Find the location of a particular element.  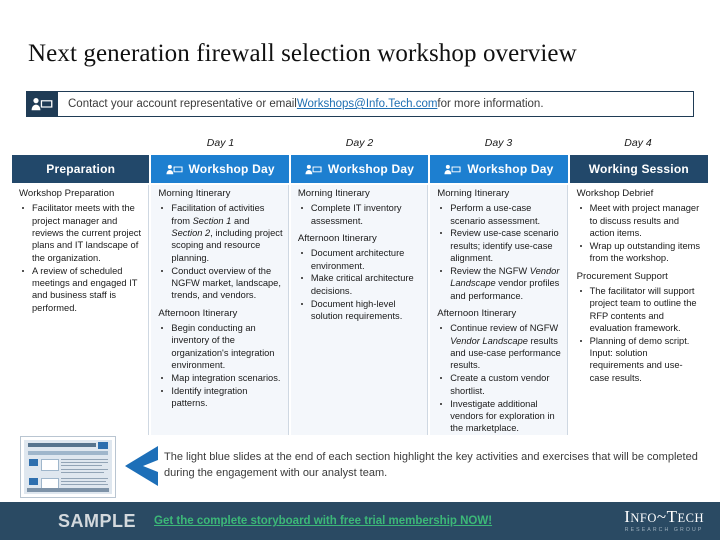

thumbnail-footer-bar is located at coordinates (68, 490).